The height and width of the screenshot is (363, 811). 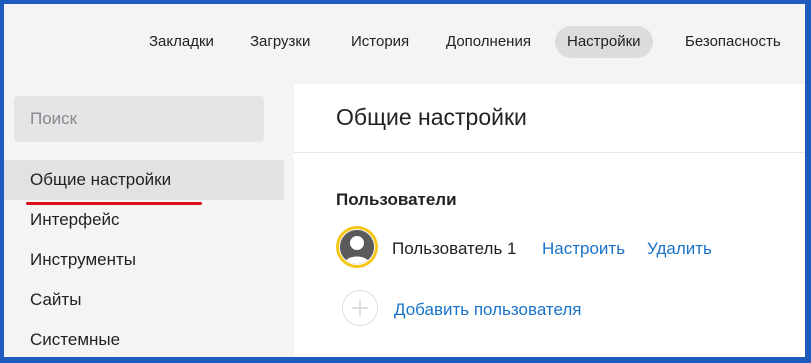 I want to click on tab-extensions: Дополнения, so click(x=488, y=42).